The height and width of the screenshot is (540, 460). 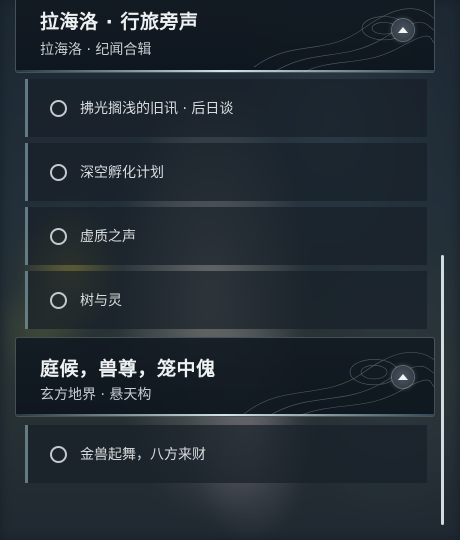 What do you see at coordinates (96, 395) in the screenshot?
I see `group-subtitle: 玄方地界 · 悬天构` at bounding box center [96, 395].